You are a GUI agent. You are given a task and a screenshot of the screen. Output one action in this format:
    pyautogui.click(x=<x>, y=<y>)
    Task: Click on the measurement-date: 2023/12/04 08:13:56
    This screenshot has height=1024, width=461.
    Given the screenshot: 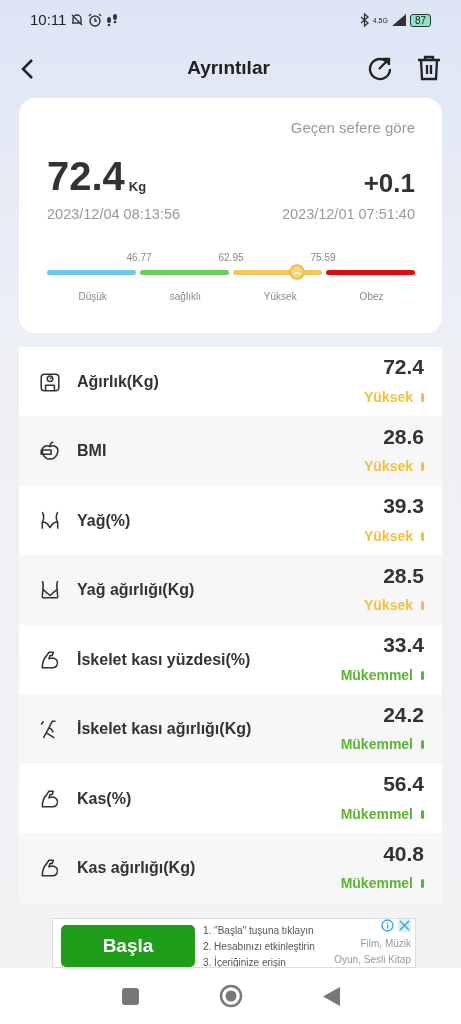 What is the action you would take?
    pyautogui.click(x=114, y=214)
    